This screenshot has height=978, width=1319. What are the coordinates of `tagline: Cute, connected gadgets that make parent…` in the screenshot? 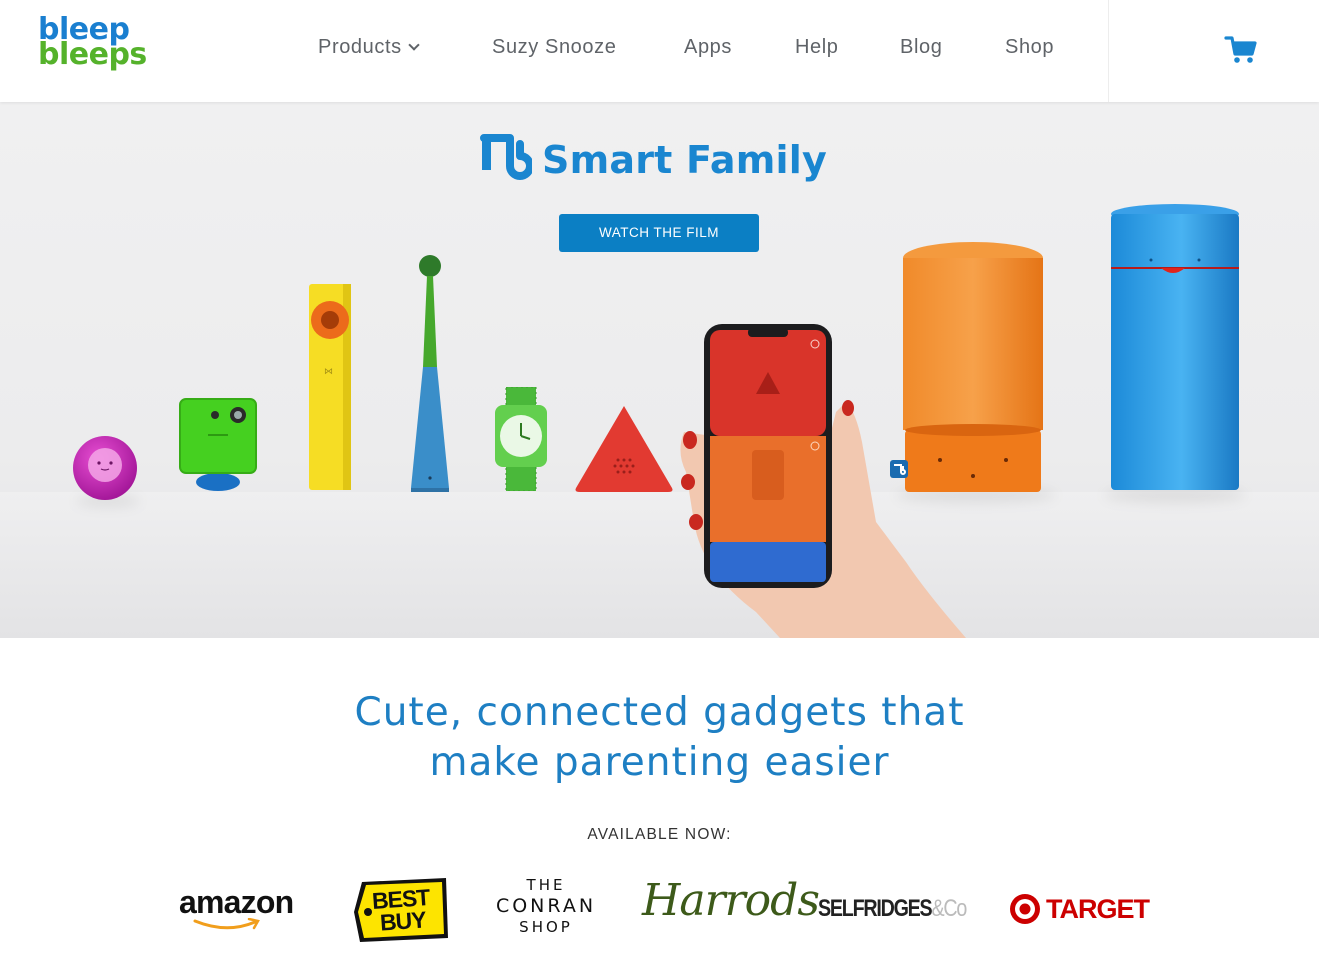 It's located at (659, 738).